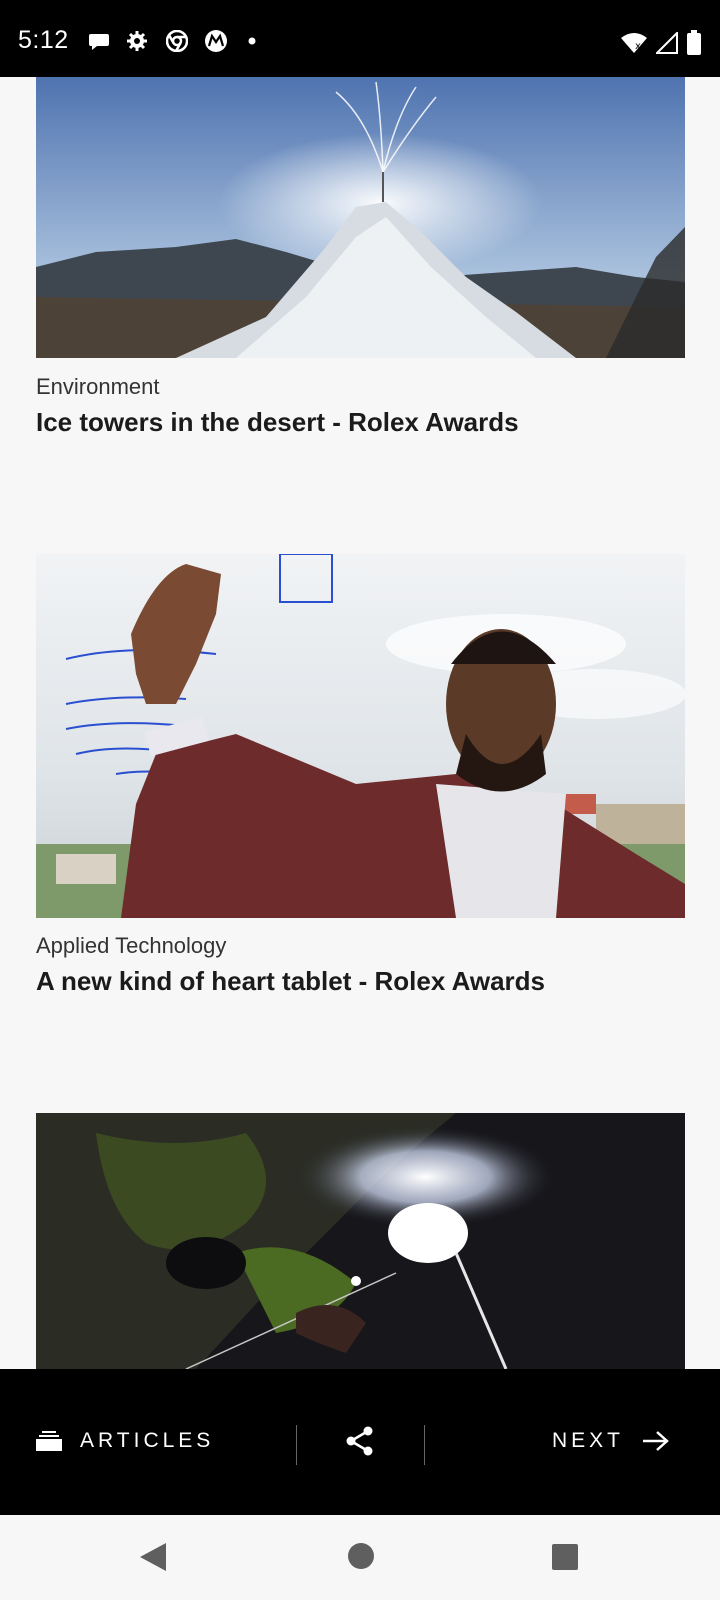  I want to click on article-title: Ice towers in the desert - Rolex Awards, so click(277, 422).